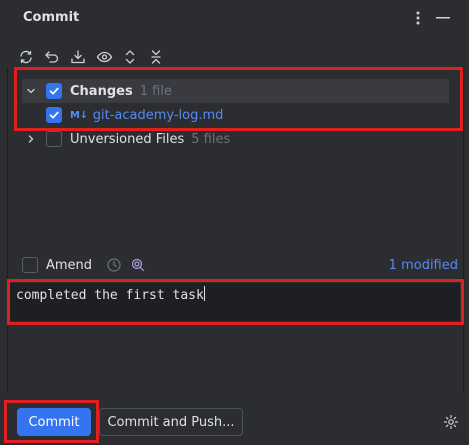 This screenshot has width=469, height=445. I want to click on shelve-icon, so click(78, 57).